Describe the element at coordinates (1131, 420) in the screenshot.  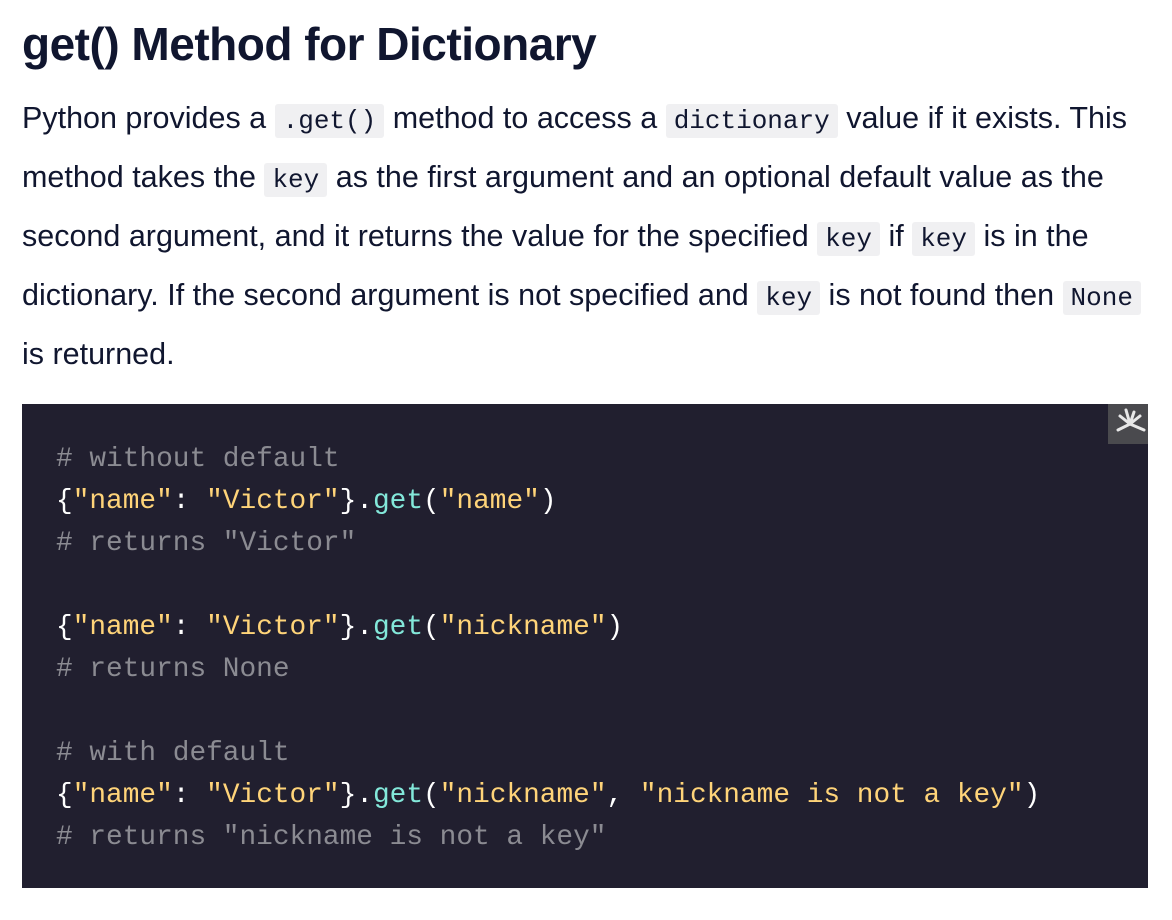
I see `expand-icon-glyph` at that location.